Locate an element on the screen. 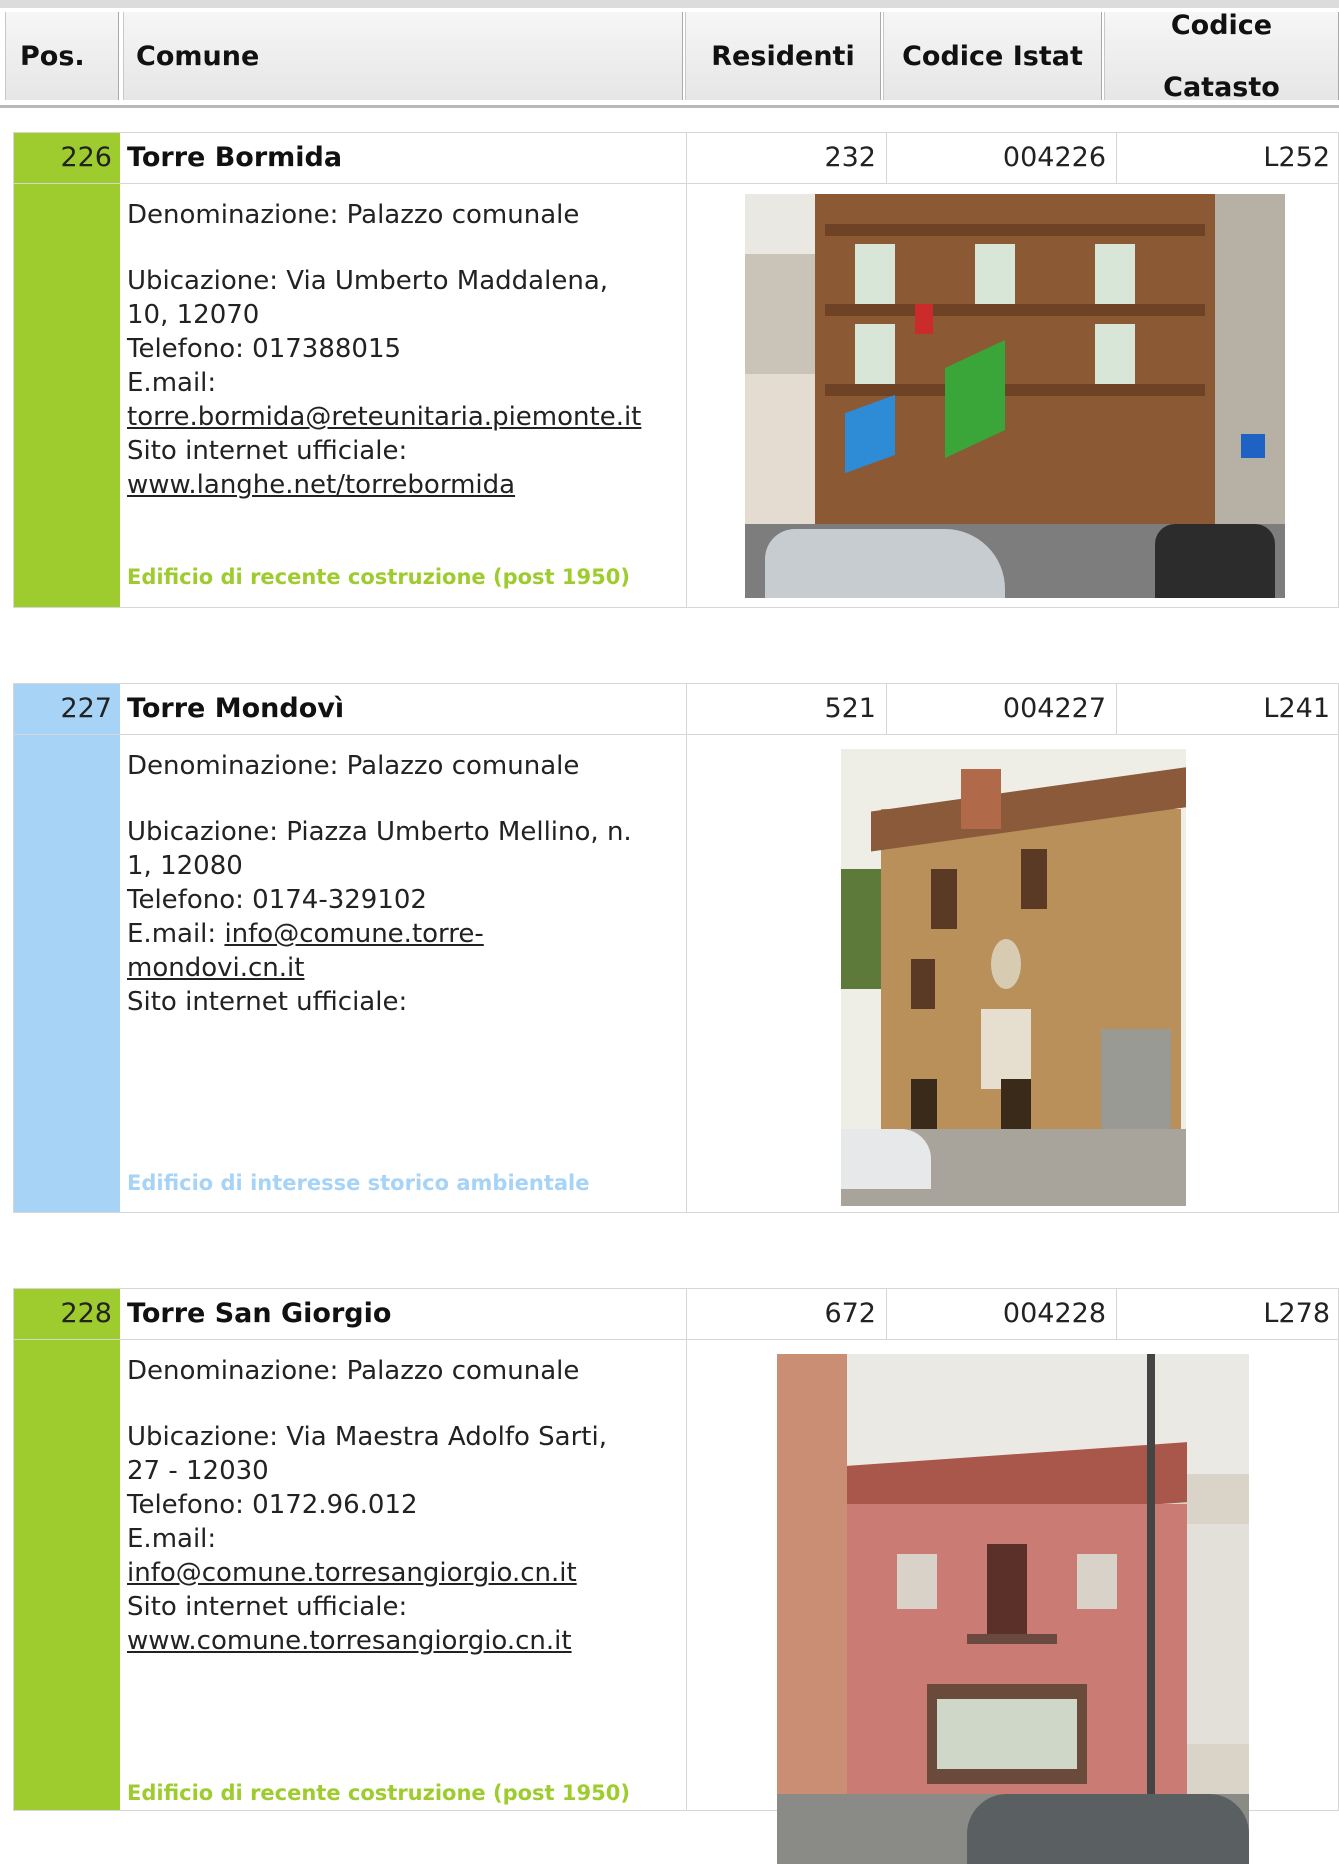 The width and height of the screenshot is (1339, 1864). entry-residenti: 521 is located at coordinates (786, 709).